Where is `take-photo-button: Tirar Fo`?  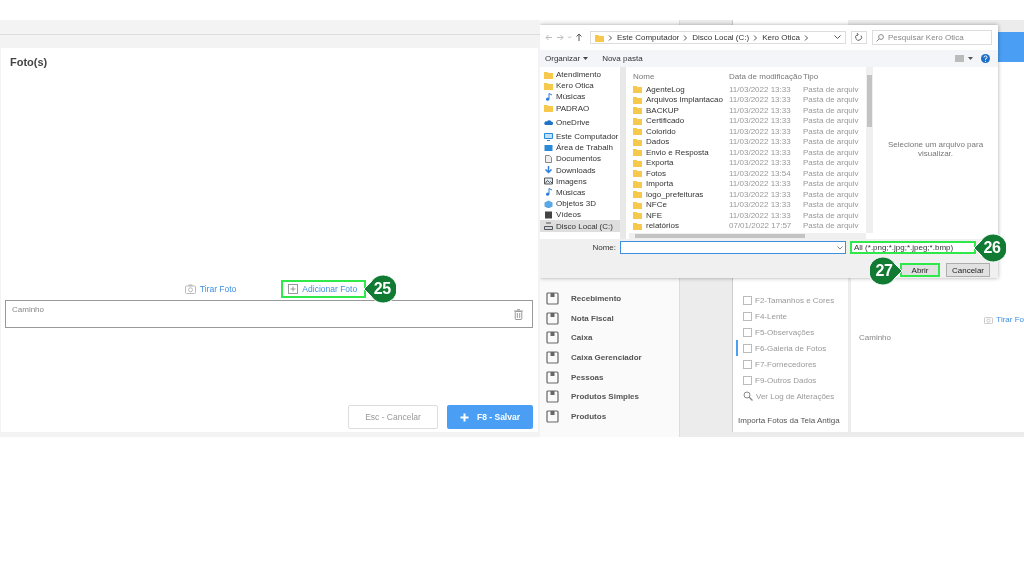
take-photo-button: Tirar Fo is located at coordinates (1004, 319).